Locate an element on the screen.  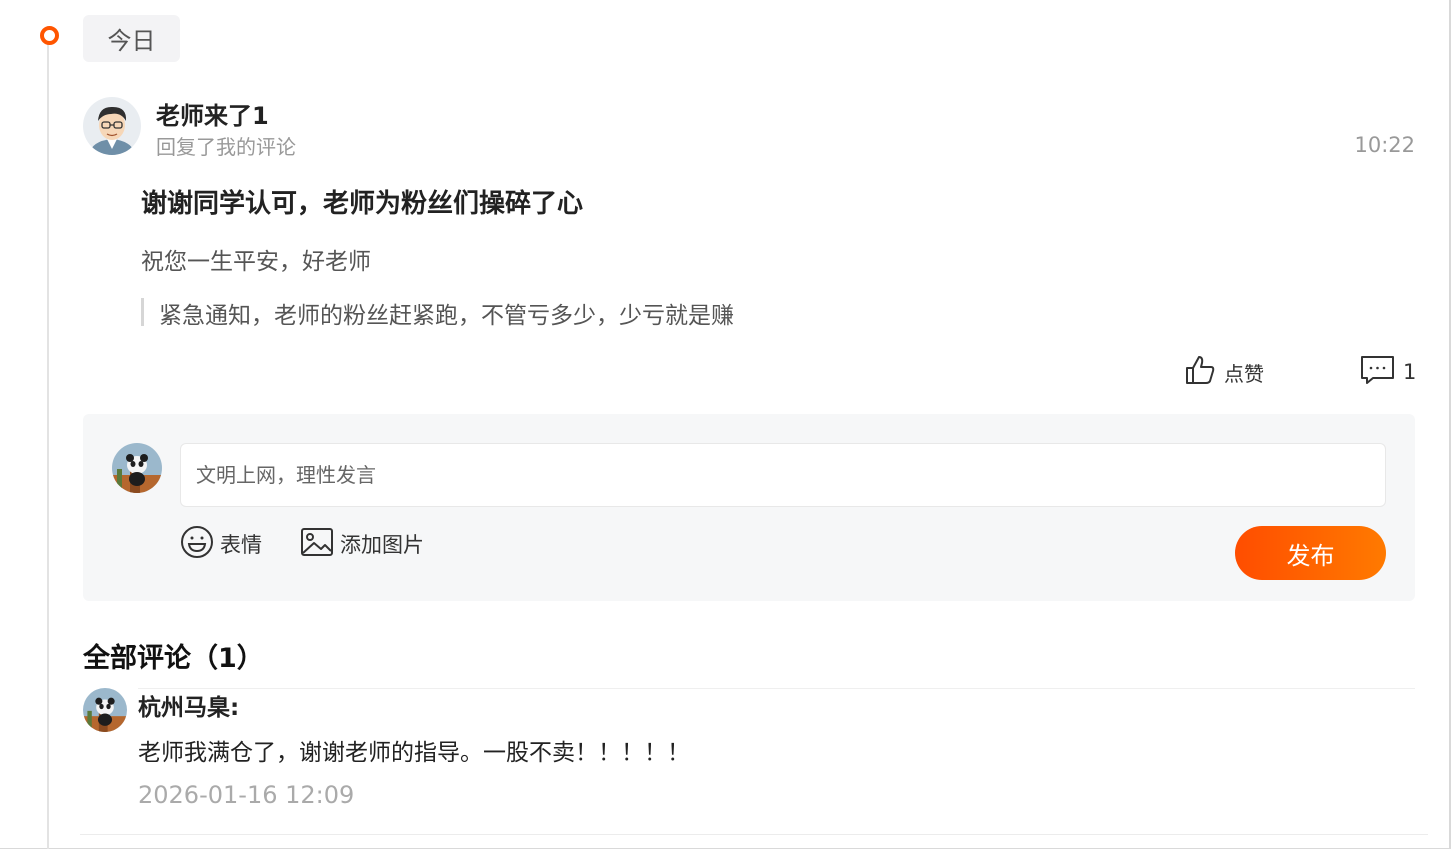
author-action: 回复了我的评论 is located at coordinates (226, 147).